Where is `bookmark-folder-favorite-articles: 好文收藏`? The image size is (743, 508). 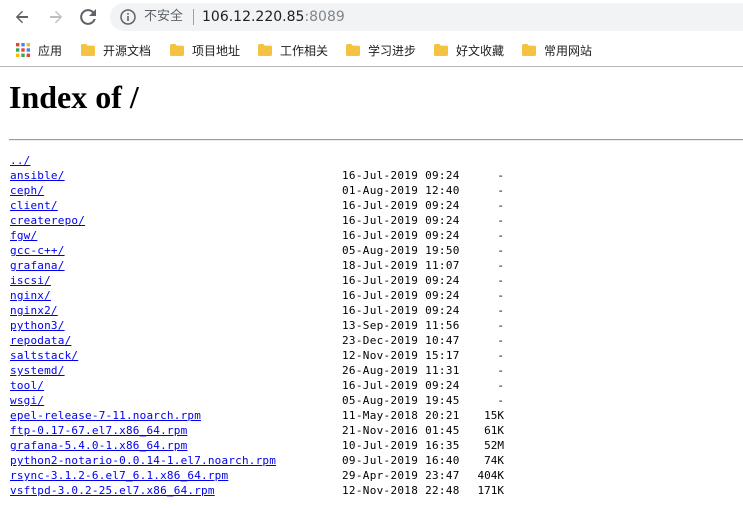 bookmark-folder-favorite-articles: 好文收藏 is located at coordinates (469, 50).